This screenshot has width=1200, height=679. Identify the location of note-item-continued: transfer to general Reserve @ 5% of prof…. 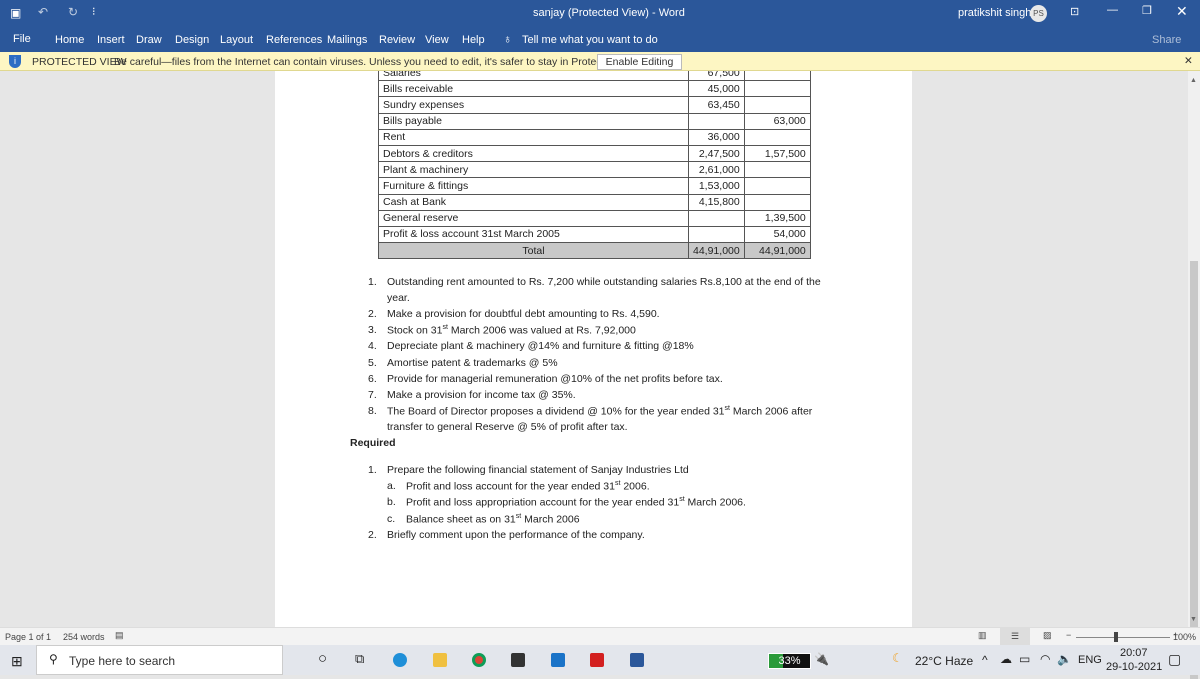
(507, 427).